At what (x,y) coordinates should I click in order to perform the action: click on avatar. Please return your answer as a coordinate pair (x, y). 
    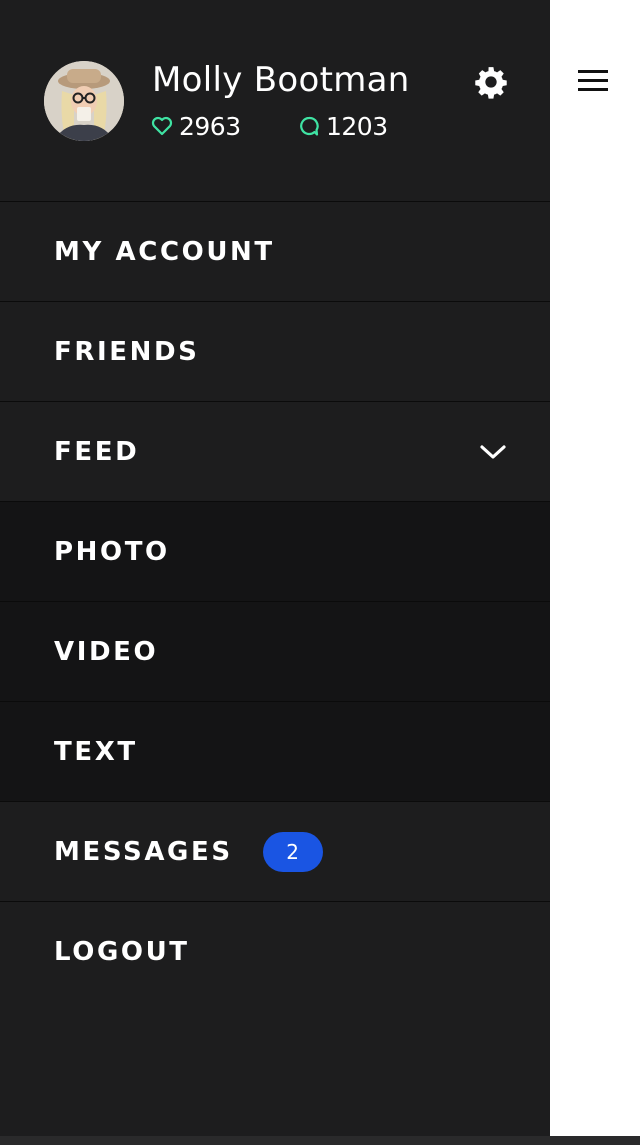
    Looking at the image, I should click on (84, 101).